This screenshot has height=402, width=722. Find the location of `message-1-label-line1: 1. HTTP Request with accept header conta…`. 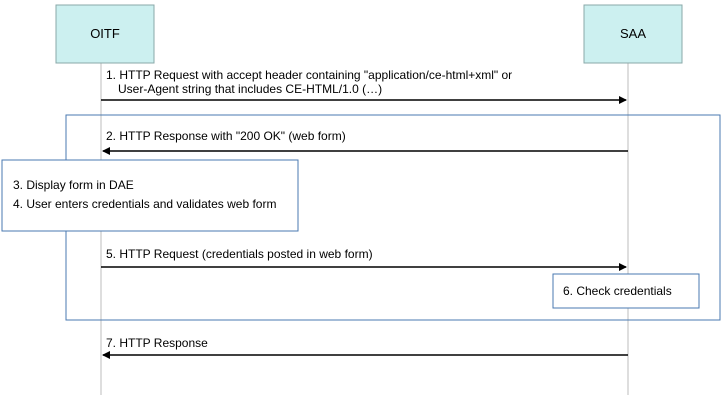

message-1-label-line1: 1. HTTP Request with accept header conta… is located at coordinates (309, 75).